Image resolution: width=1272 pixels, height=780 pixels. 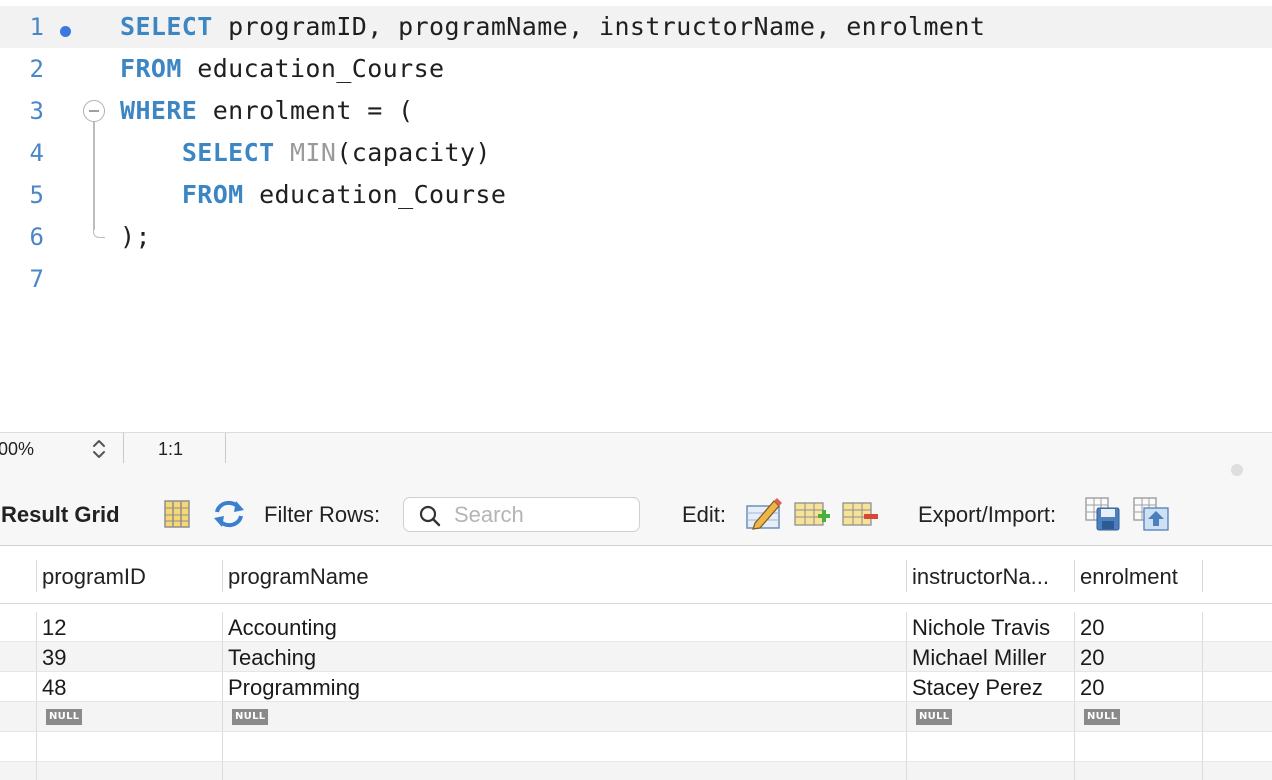 What do you see at coordinates (322, 514) in the screenshot?
I see `filter-rows-label: Filter Rows:` at bounding box center [322, 514].